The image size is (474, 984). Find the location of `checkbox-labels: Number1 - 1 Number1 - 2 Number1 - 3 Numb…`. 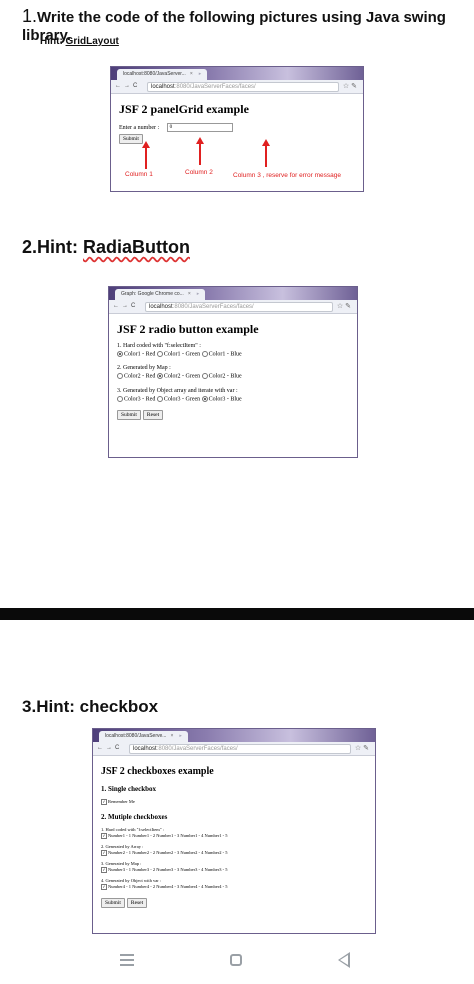

checkbox-labels: Number1 - 1 Number1 - 2 Number1 - 3 Numb… is located at coordinates (168, 836).